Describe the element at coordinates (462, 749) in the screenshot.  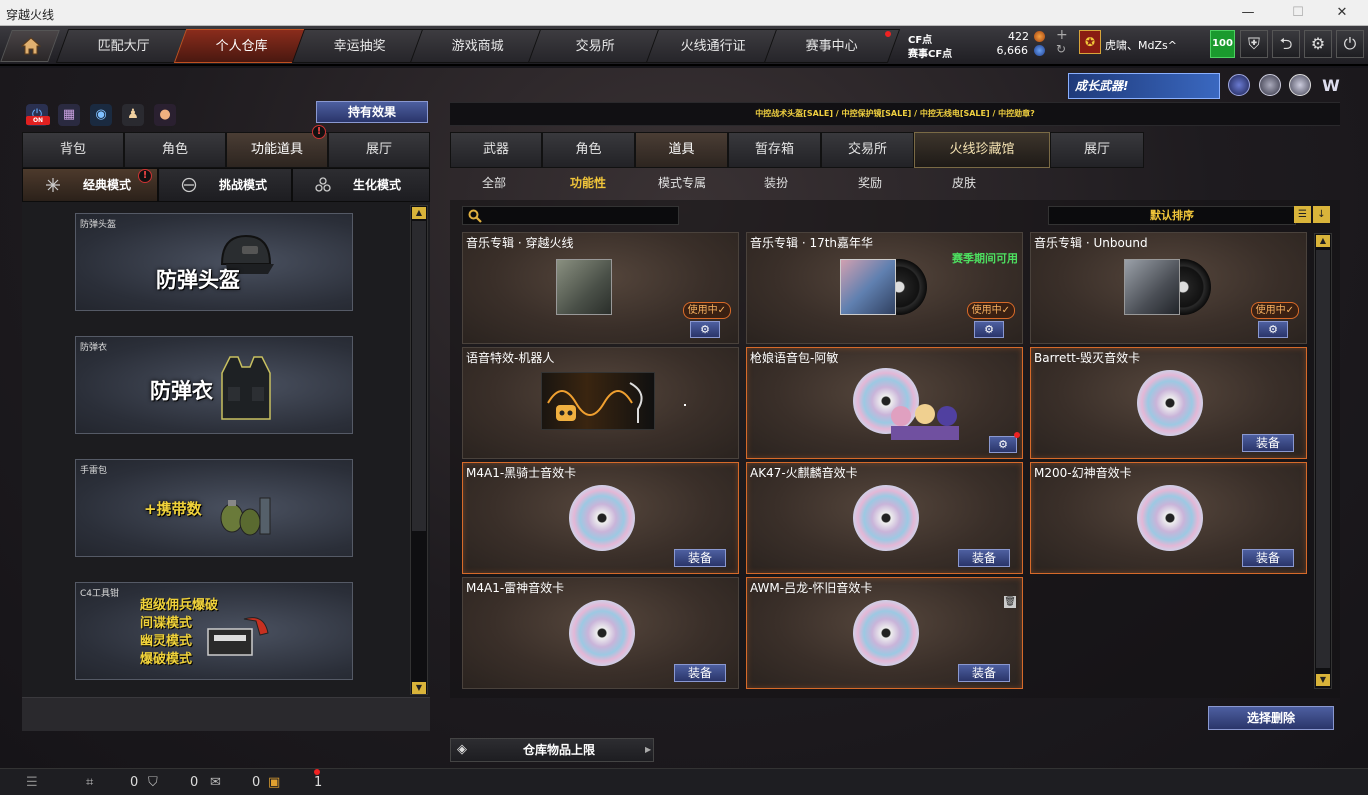
I see `layers-icon: ◈` at that location.